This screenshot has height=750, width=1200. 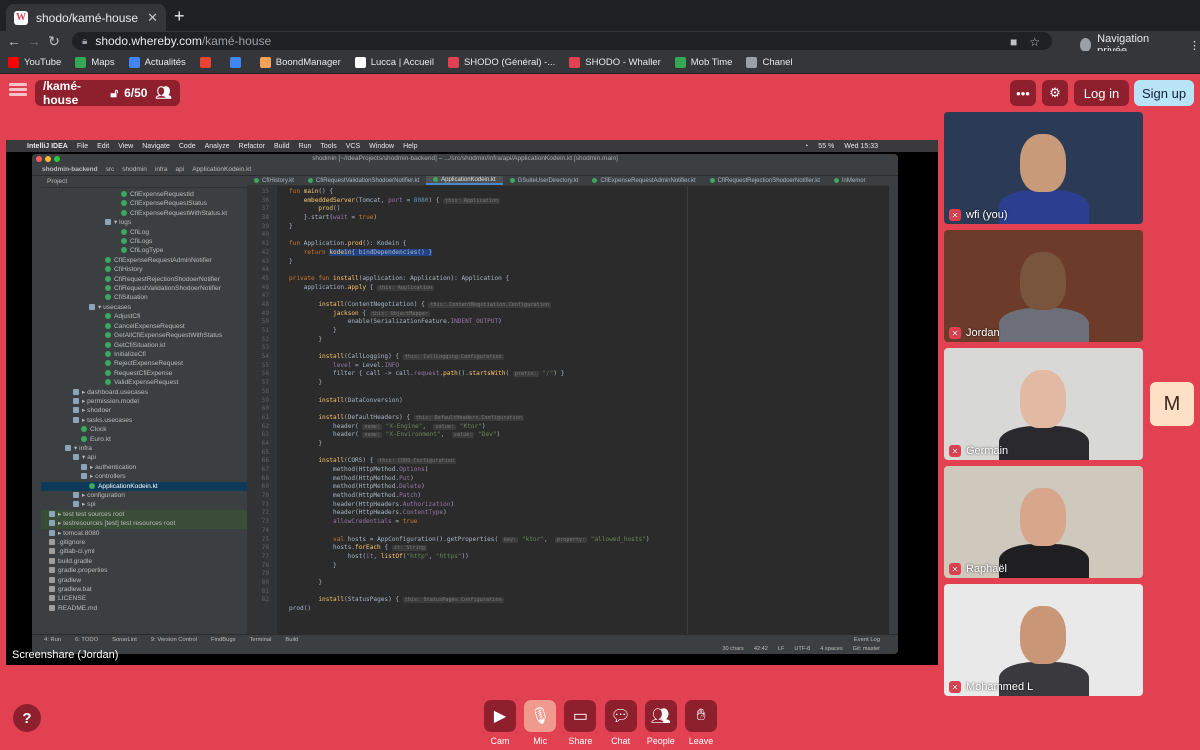 What do you see at coordinates (144, 307) in the screenshot?
I see `project-tree-item: ▾ usecases` at bounding box center [144, 307].